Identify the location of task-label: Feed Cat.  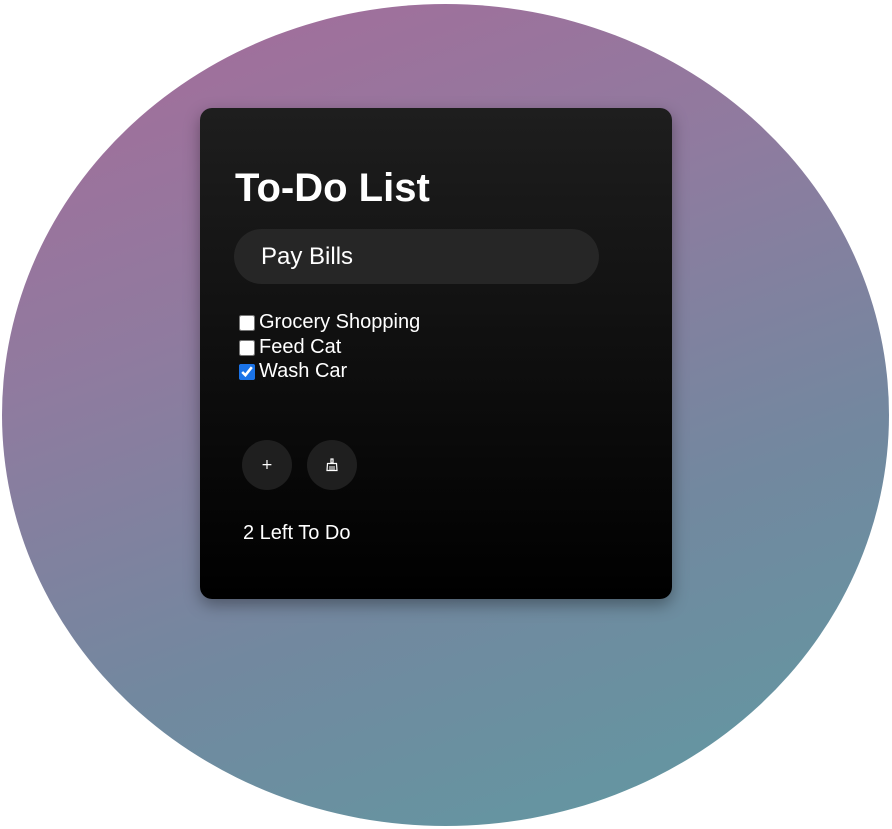
(300, 346).